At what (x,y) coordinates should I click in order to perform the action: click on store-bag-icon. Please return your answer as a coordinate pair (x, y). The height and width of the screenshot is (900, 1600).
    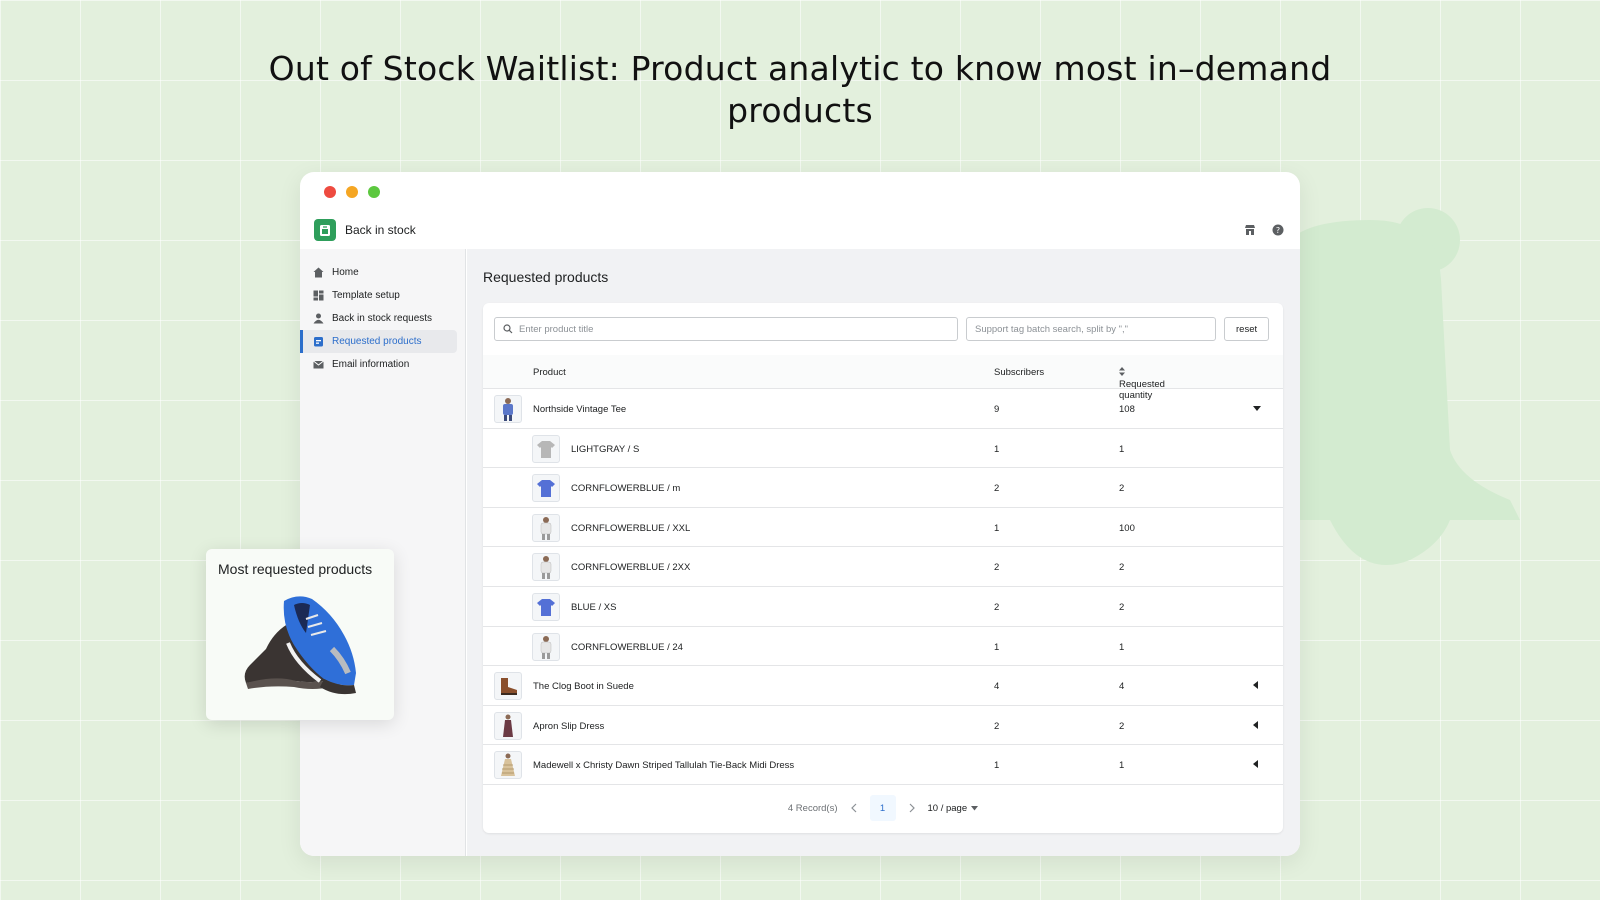
    Looking at the image, I should click on (325, 230).